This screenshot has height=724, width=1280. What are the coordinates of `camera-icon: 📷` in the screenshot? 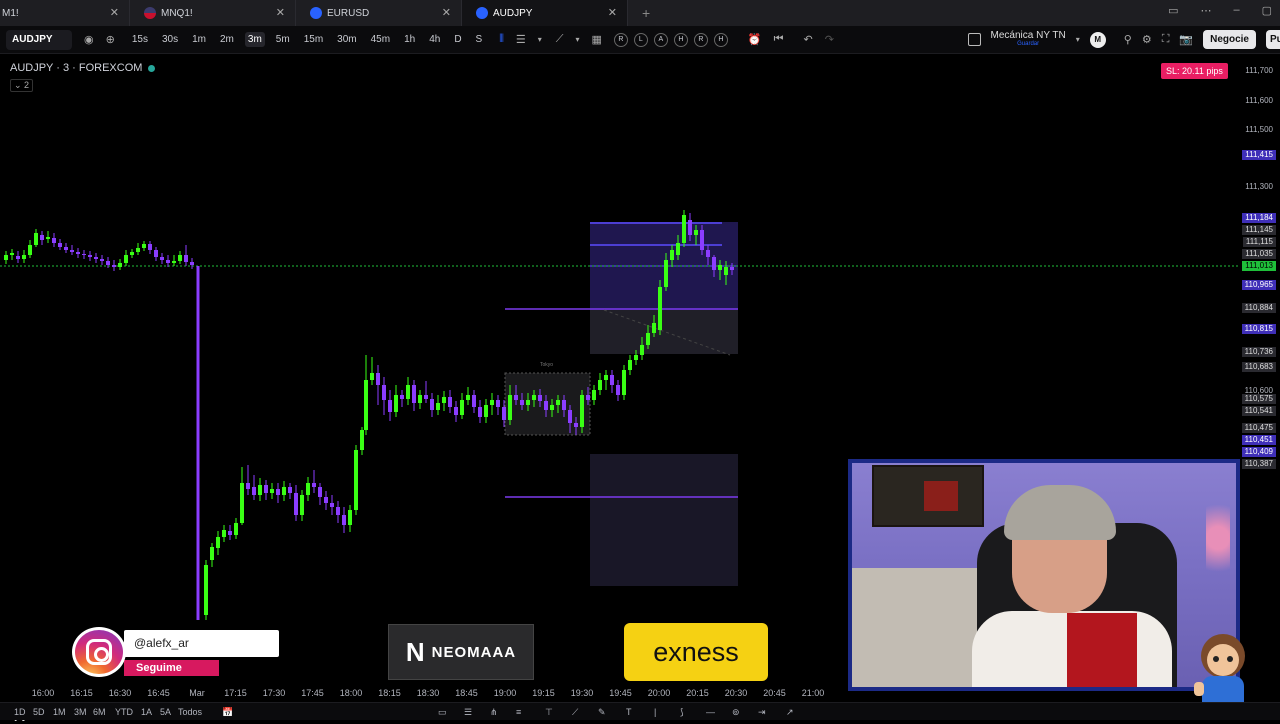 It's located at (1186, 39).